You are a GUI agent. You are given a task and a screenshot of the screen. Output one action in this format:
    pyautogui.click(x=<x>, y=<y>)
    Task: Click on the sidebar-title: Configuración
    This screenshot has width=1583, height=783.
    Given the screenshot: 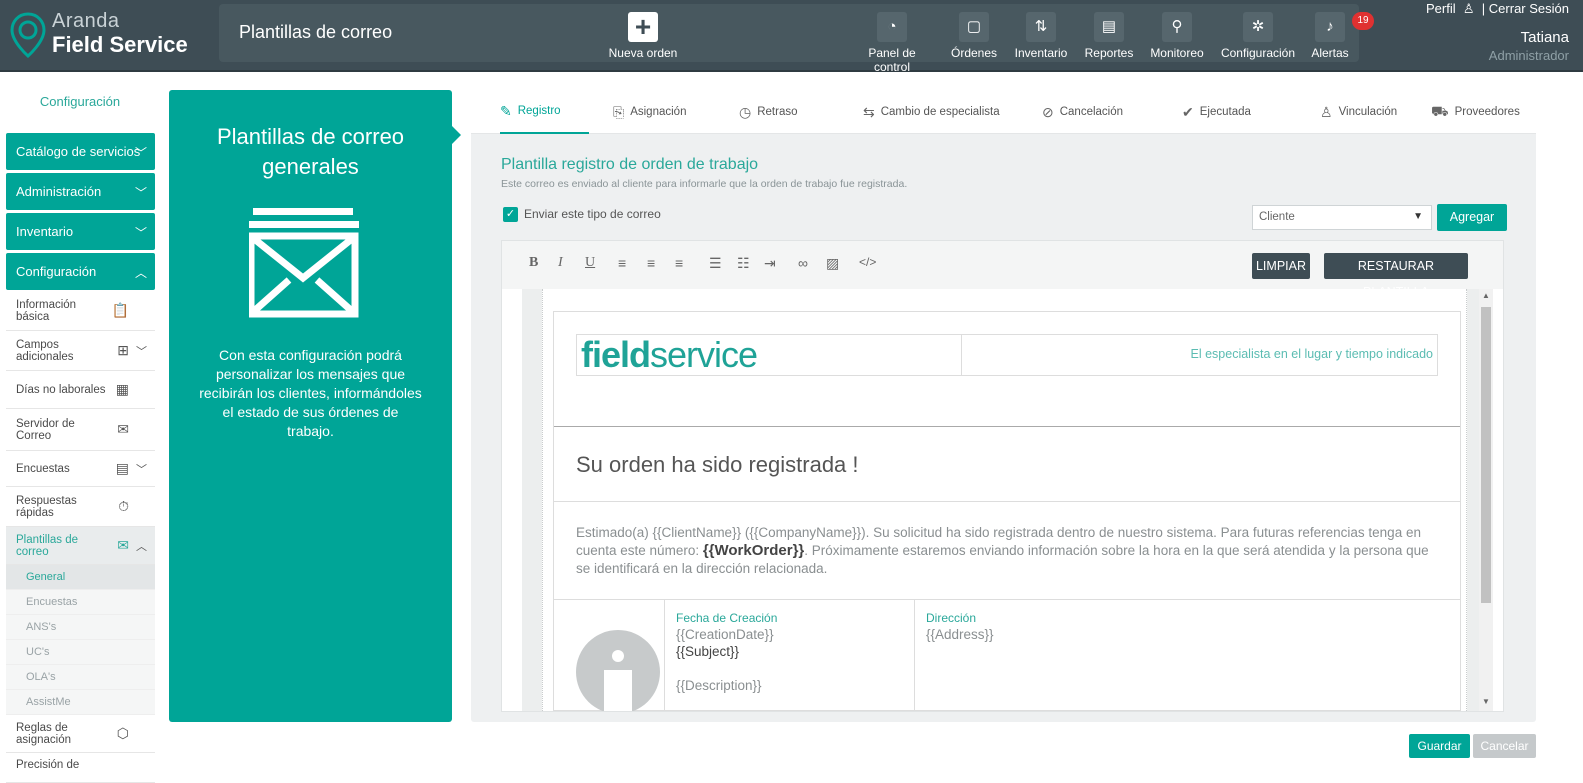 What is the action you would take?
    pyautogui.click(x=80, y=101)
    